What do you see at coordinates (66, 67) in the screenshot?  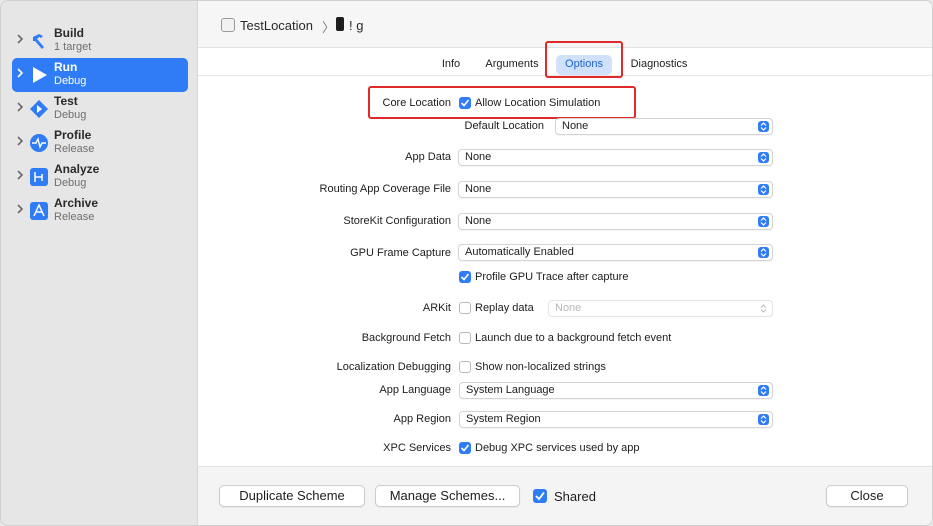 I see `sidebar-item-title: Run` at bounding box center [66, 67].